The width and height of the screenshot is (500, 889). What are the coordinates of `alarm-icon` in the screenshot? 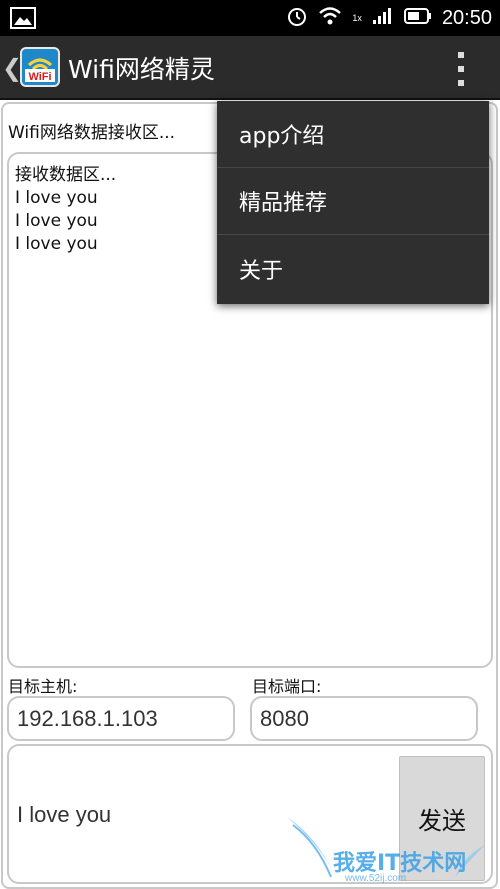 It's located at (297, 18).